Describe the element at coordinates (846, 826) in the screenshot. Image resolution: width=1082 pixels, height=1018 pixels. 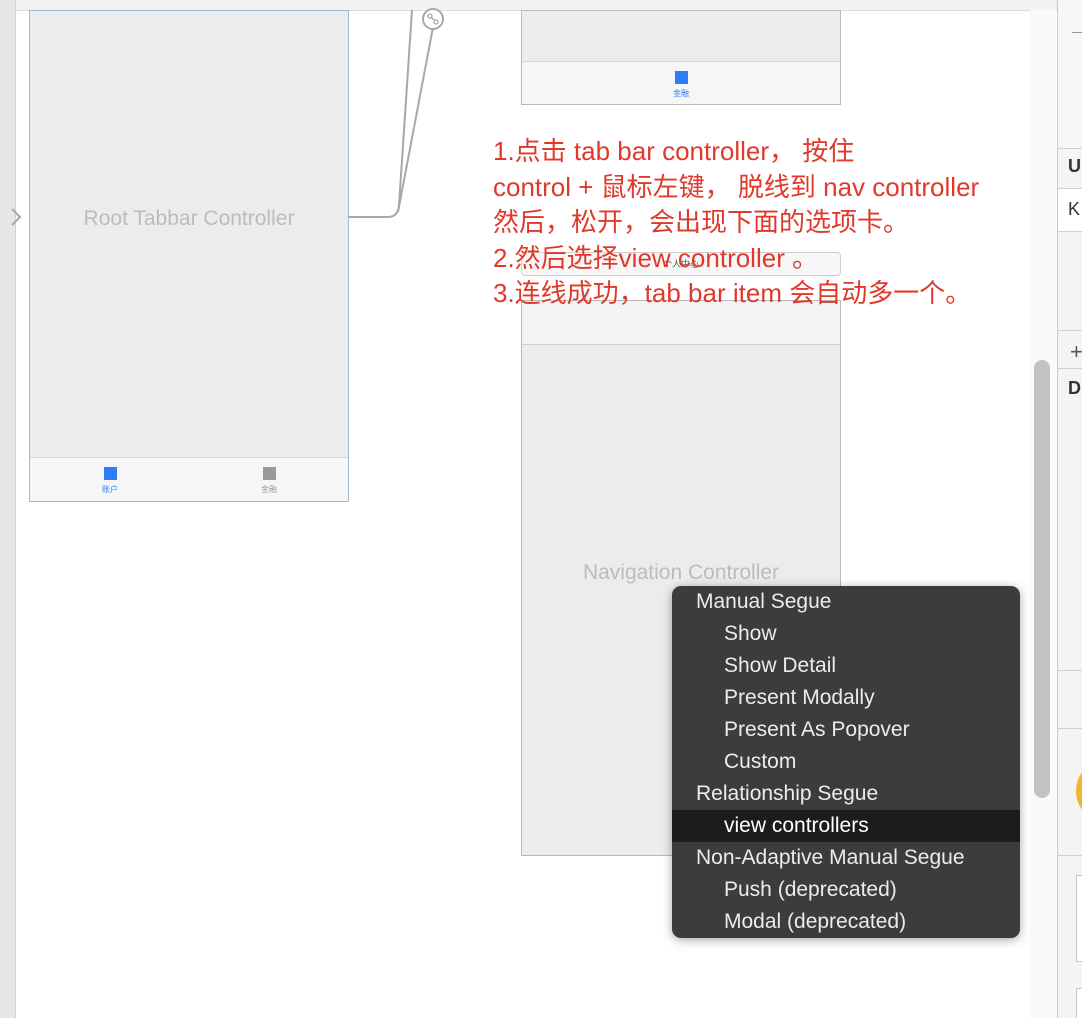
I see `menu-item-view-controllers: view controllers` at that location.